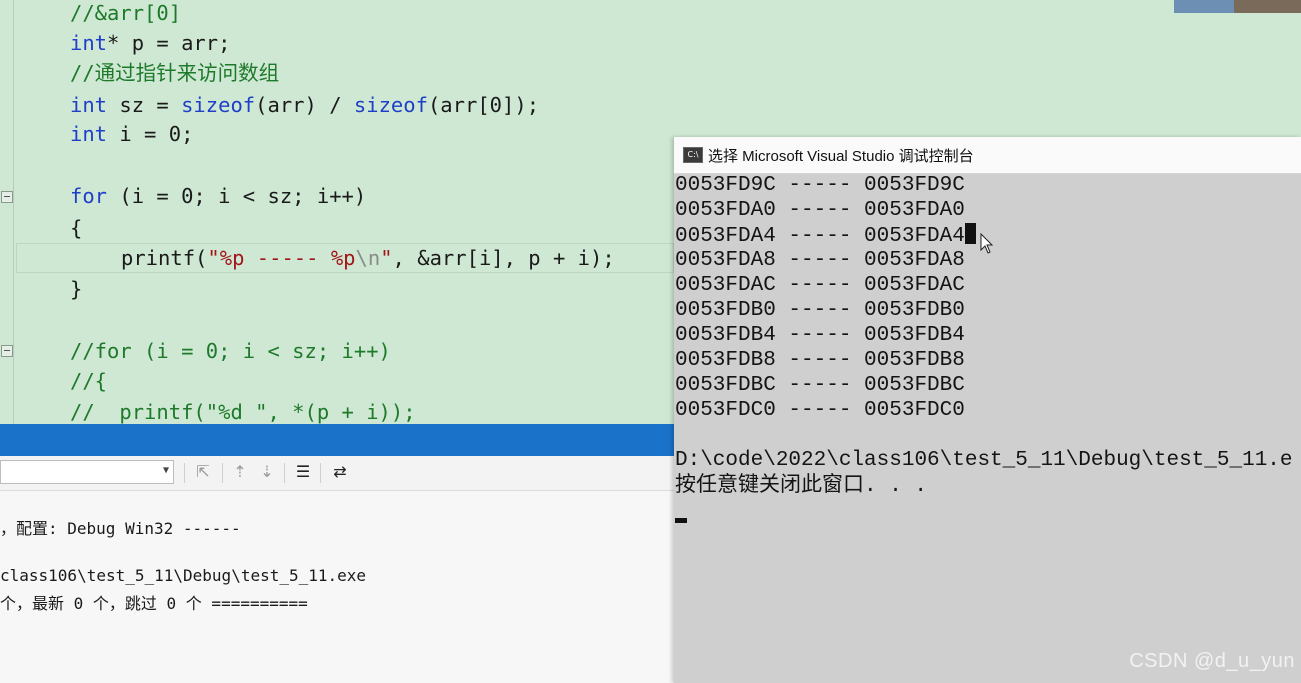 The height and width of the screenshot is (683, 1301). Describe the element at coordinates (820, 360) in the screenshot. I see `console-row: 0053FDB8 ----- 0053FDB8` at that location.